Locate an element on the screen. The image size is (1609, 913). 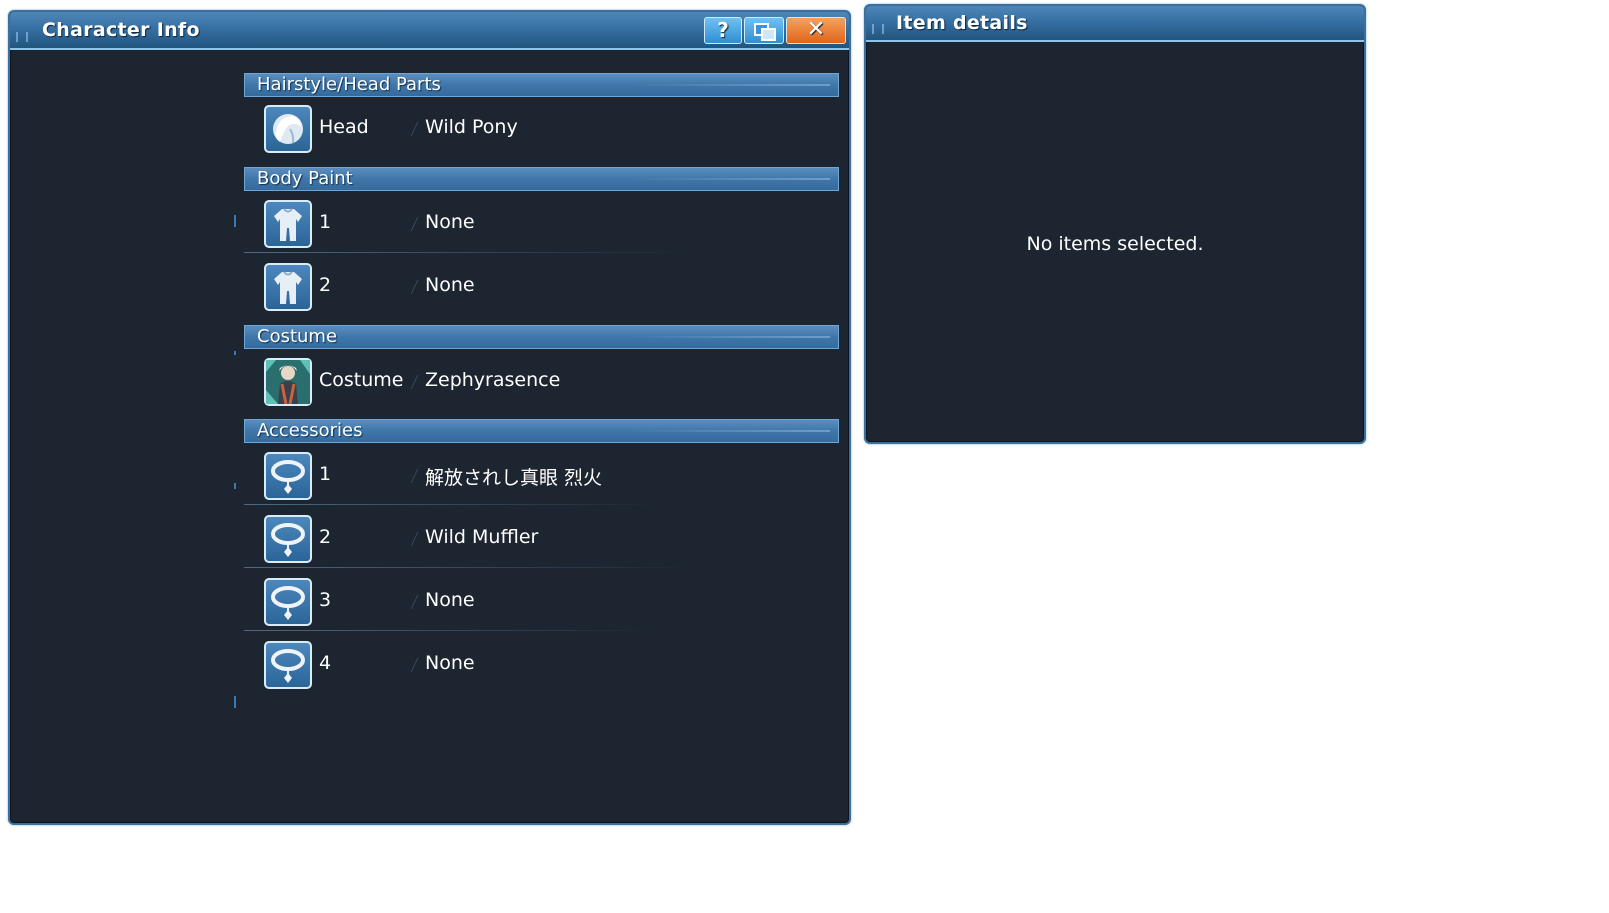
equip-row-head: Head Wild Pony is located at coordinates (541, 128).